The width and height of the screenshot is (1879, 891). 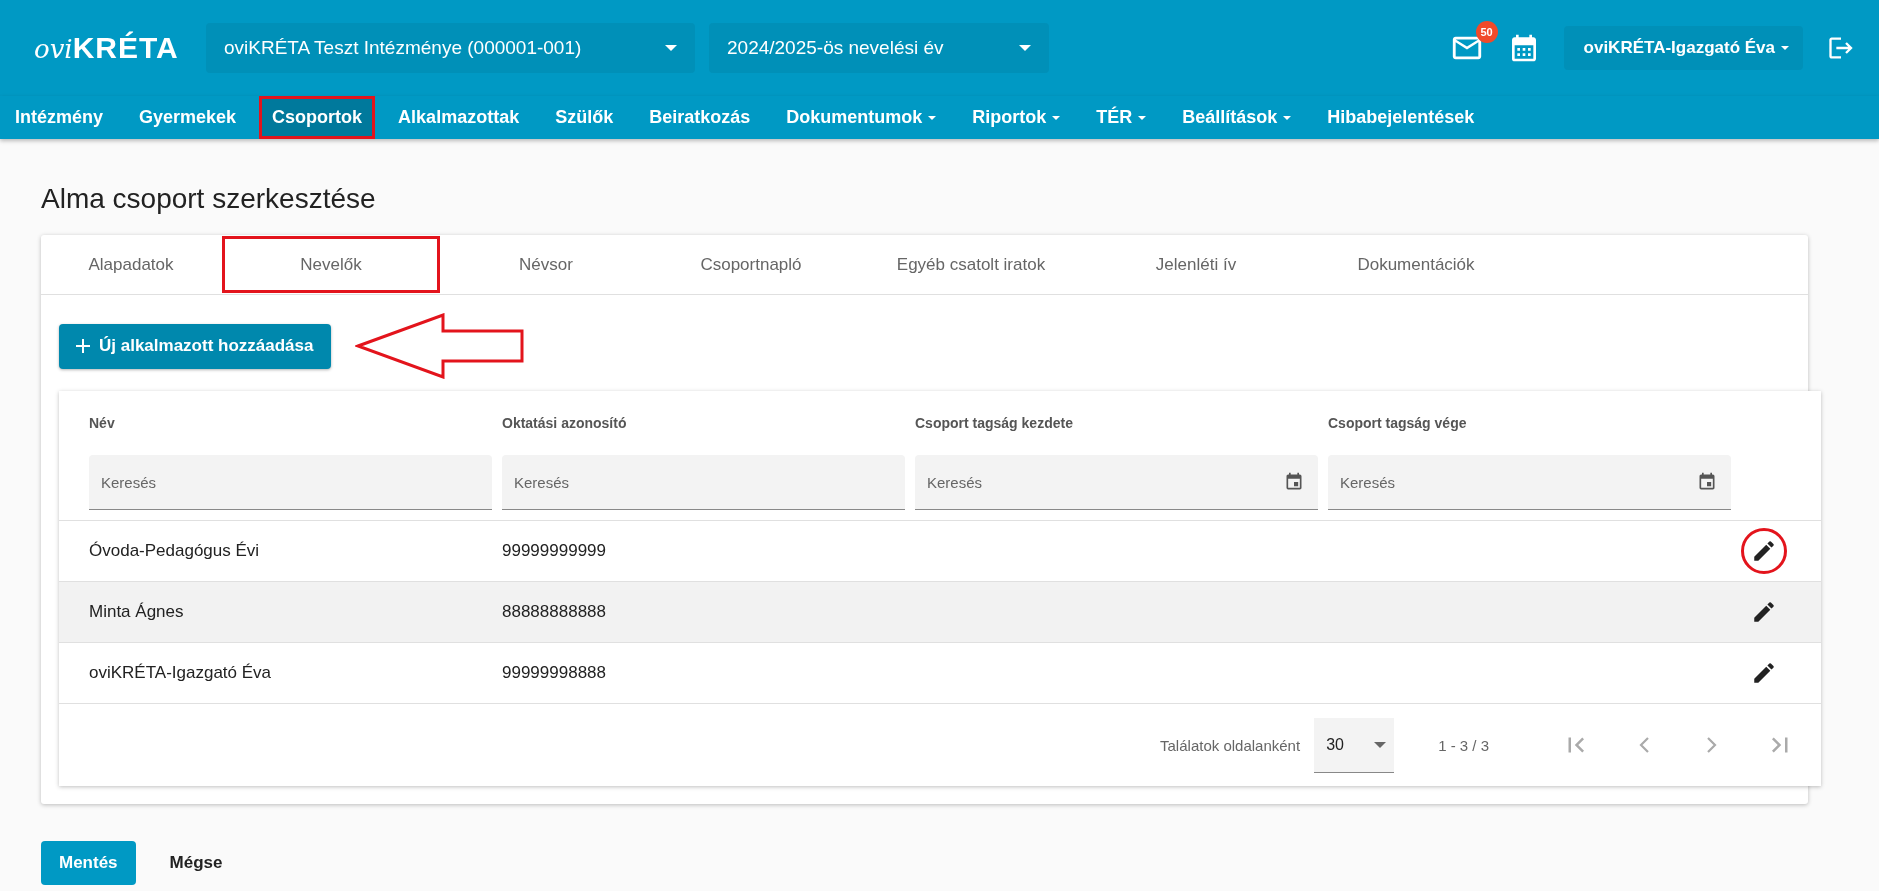 I want to click on app-logo: oviKRÉTA, so click(x=109, y=48).